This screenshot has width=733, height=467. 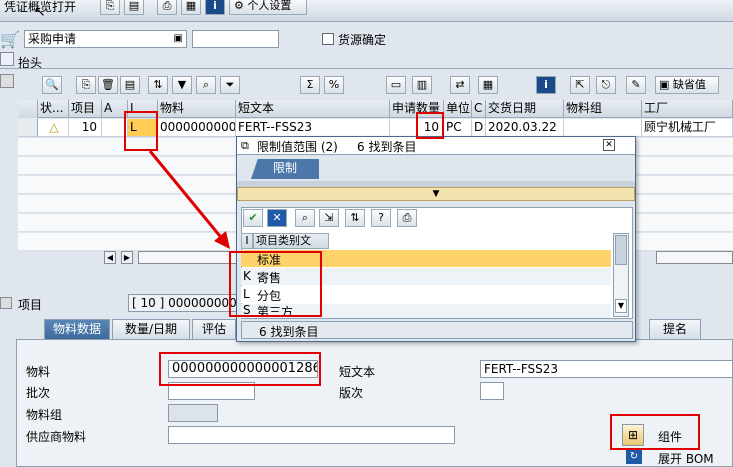 I want to click on col-header-code: I, so click(x=247, y=241).